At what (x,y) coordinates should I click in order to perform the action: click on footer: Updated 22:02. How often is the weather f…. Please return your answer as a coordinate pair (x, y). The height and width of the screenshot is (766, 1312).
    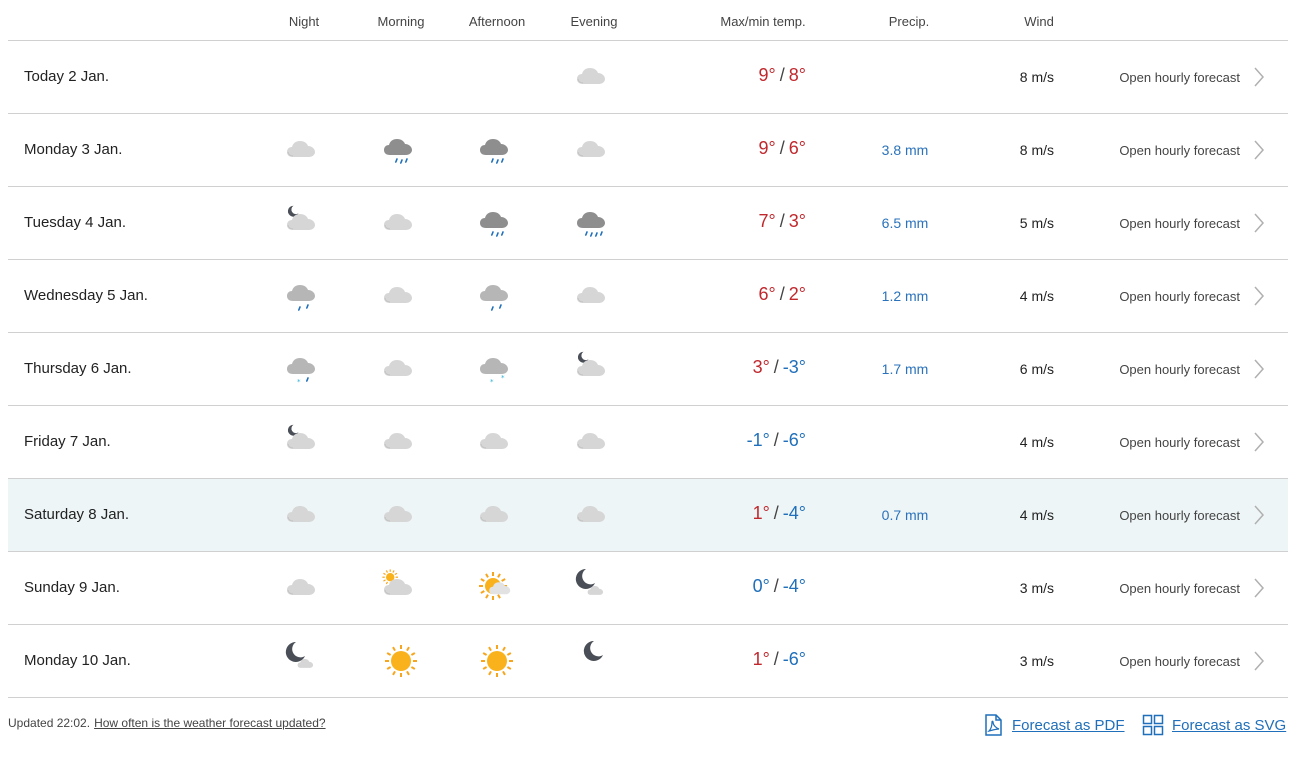
    Looking at the image, I should click on (648, 728).